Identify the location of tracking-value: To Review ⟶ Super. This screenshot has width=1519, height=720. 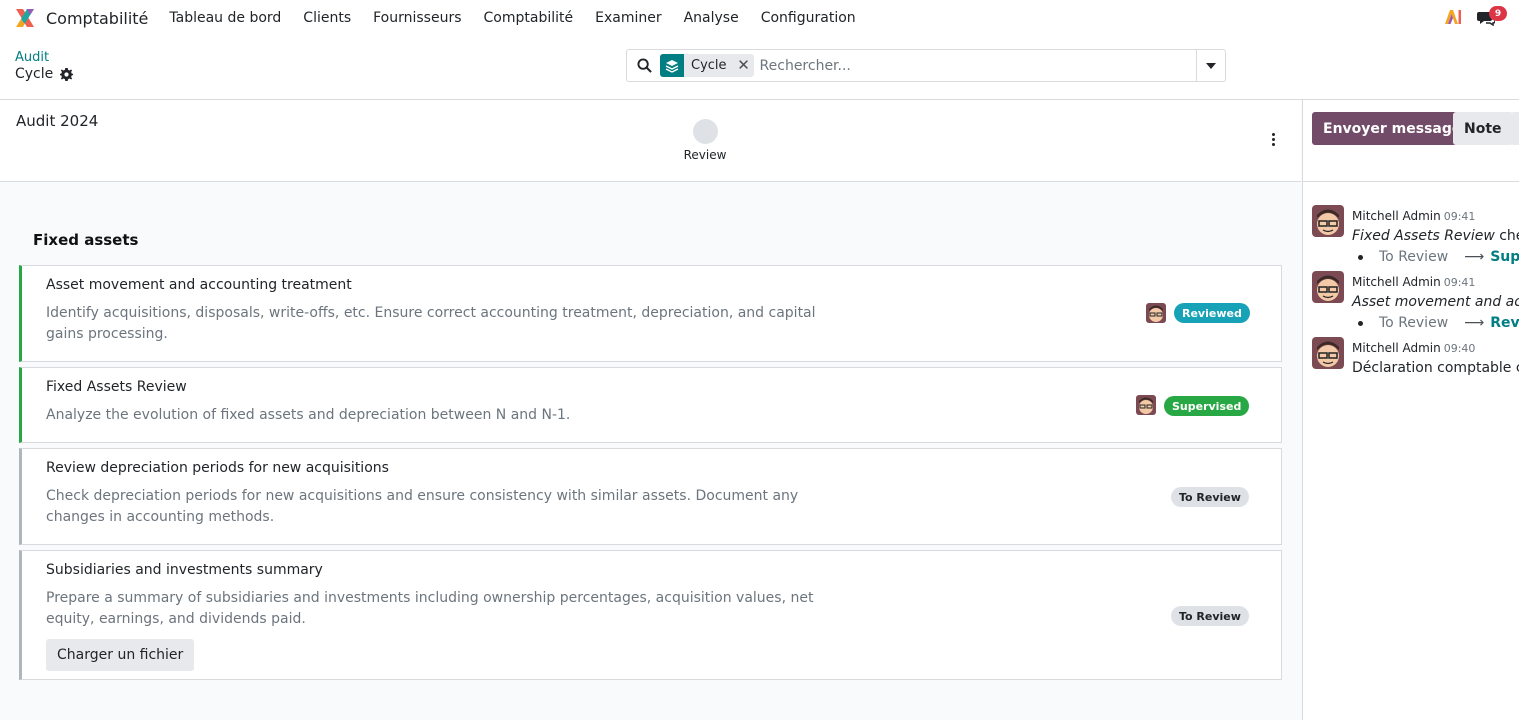
(1438, 257).